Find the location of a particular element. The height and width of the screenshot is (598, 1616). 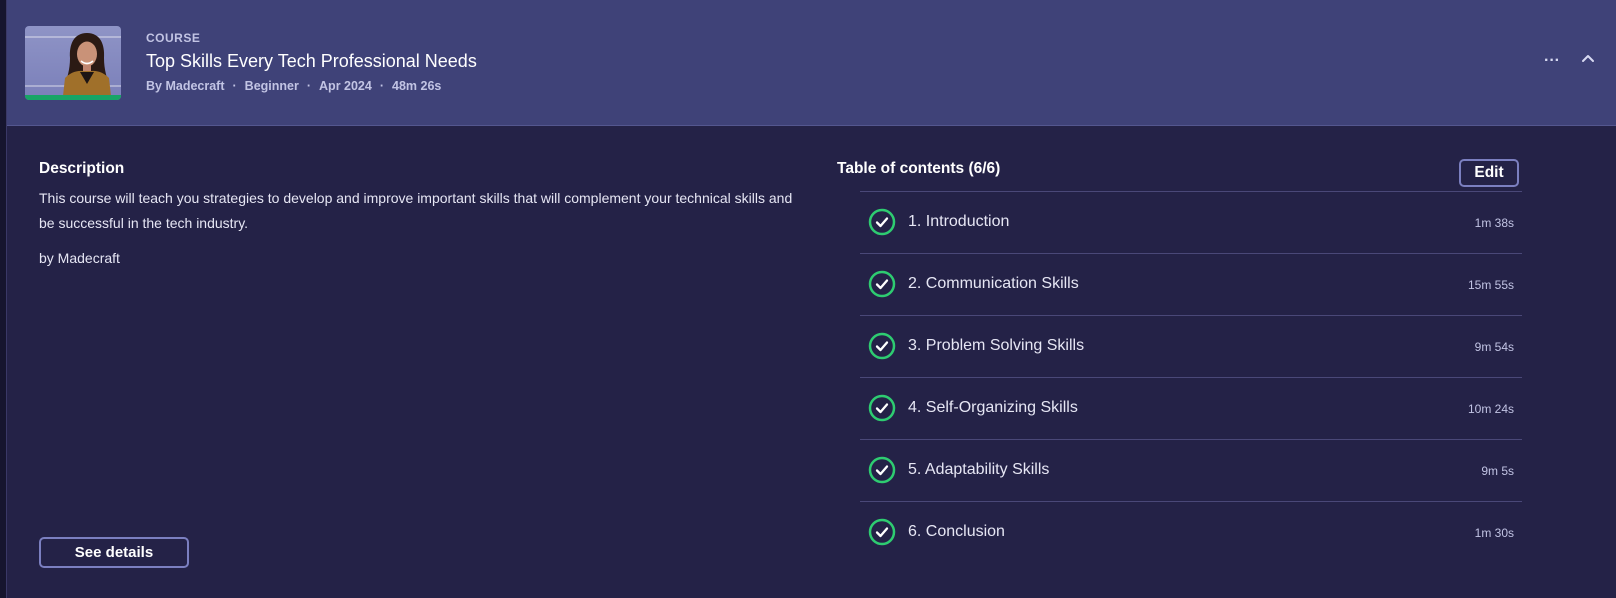

edit-button: Edit is located at coordinates (1489, 173).